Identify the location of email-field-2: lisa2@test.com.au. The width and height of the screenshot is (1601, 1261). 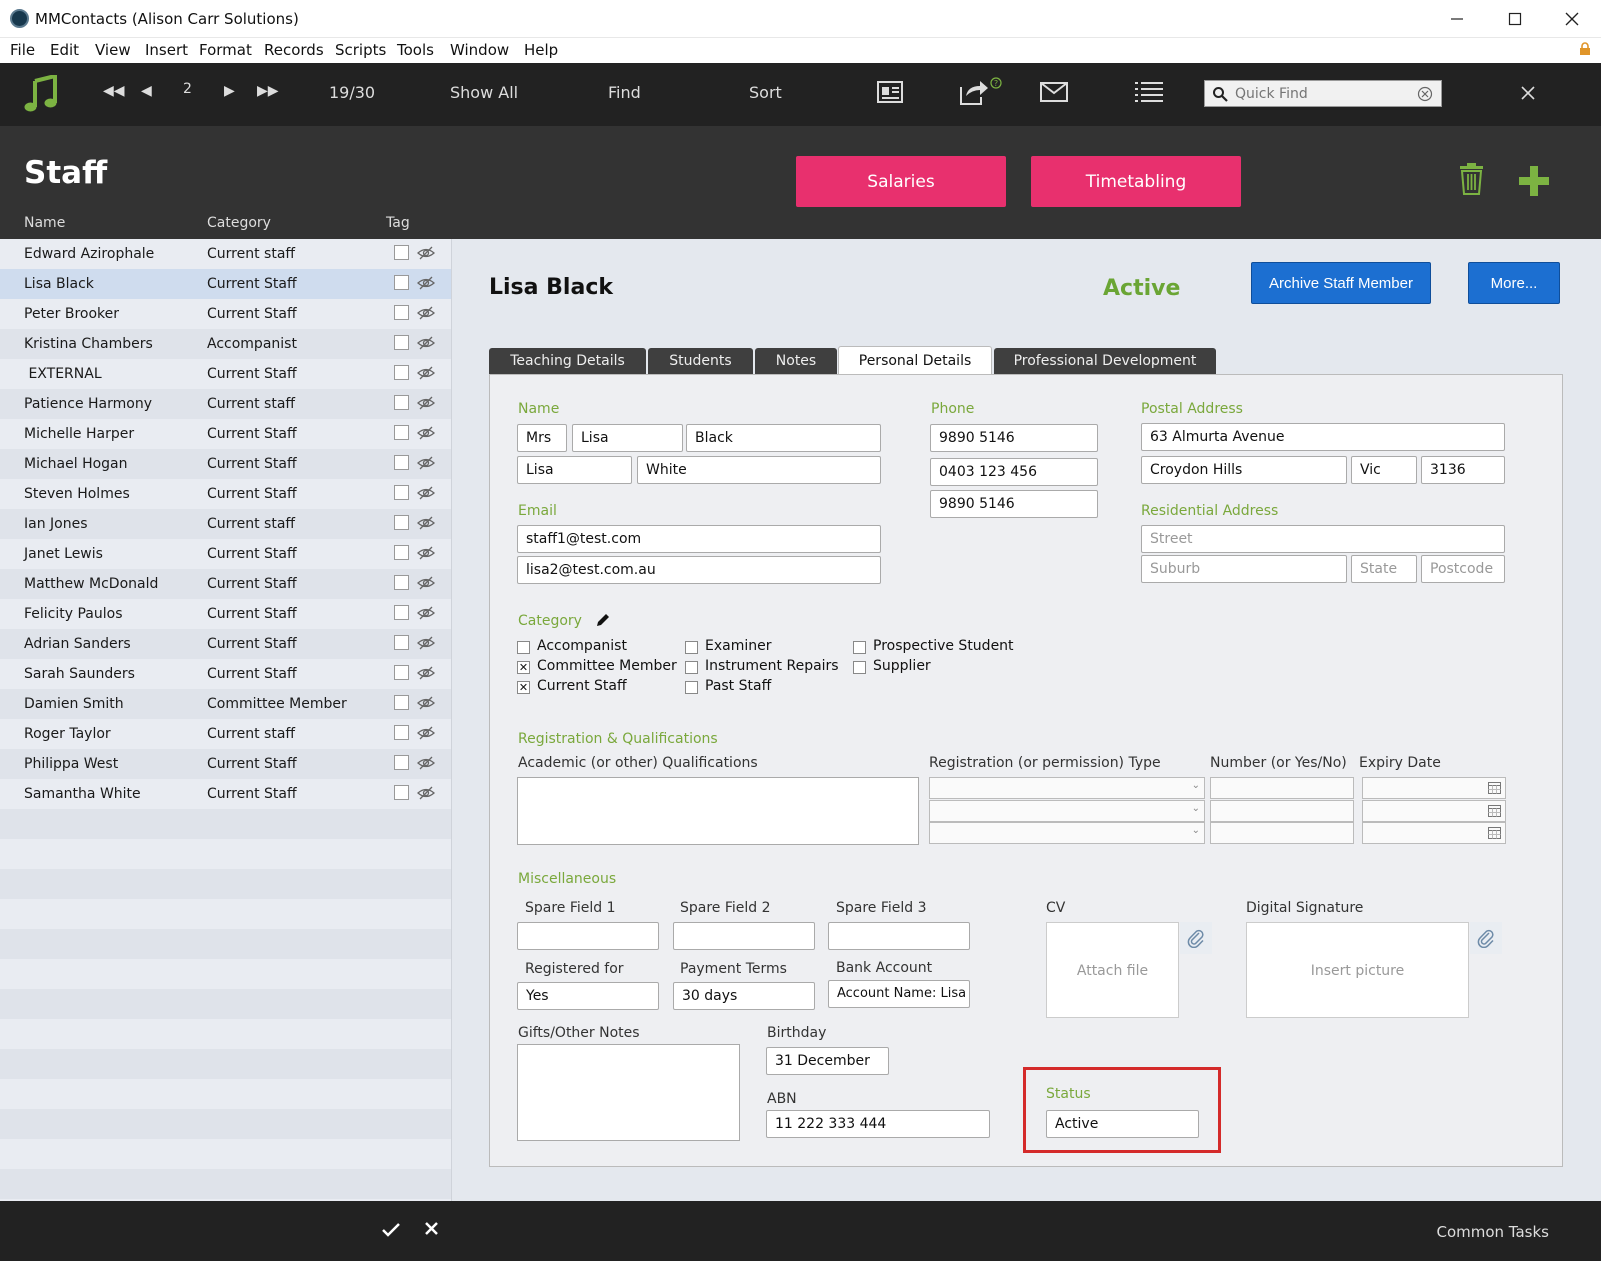
(699, 570).